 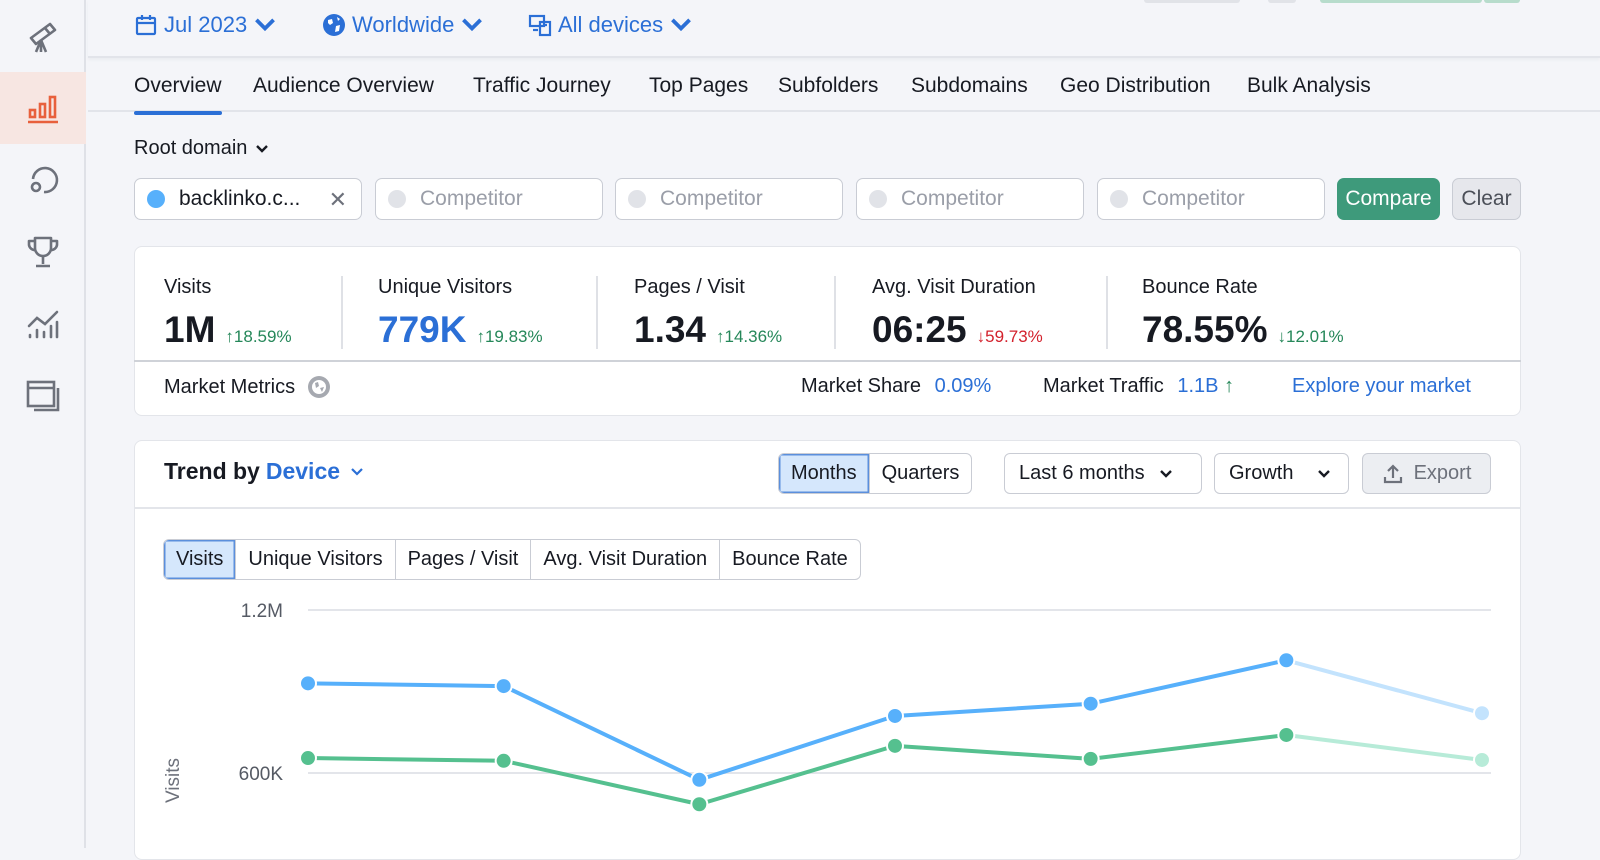 What do you see at coordinates (1082, 473) in the screenshot?
I see `range-dropdown-value: Last 6 months` at bounding box center [1082, 473].